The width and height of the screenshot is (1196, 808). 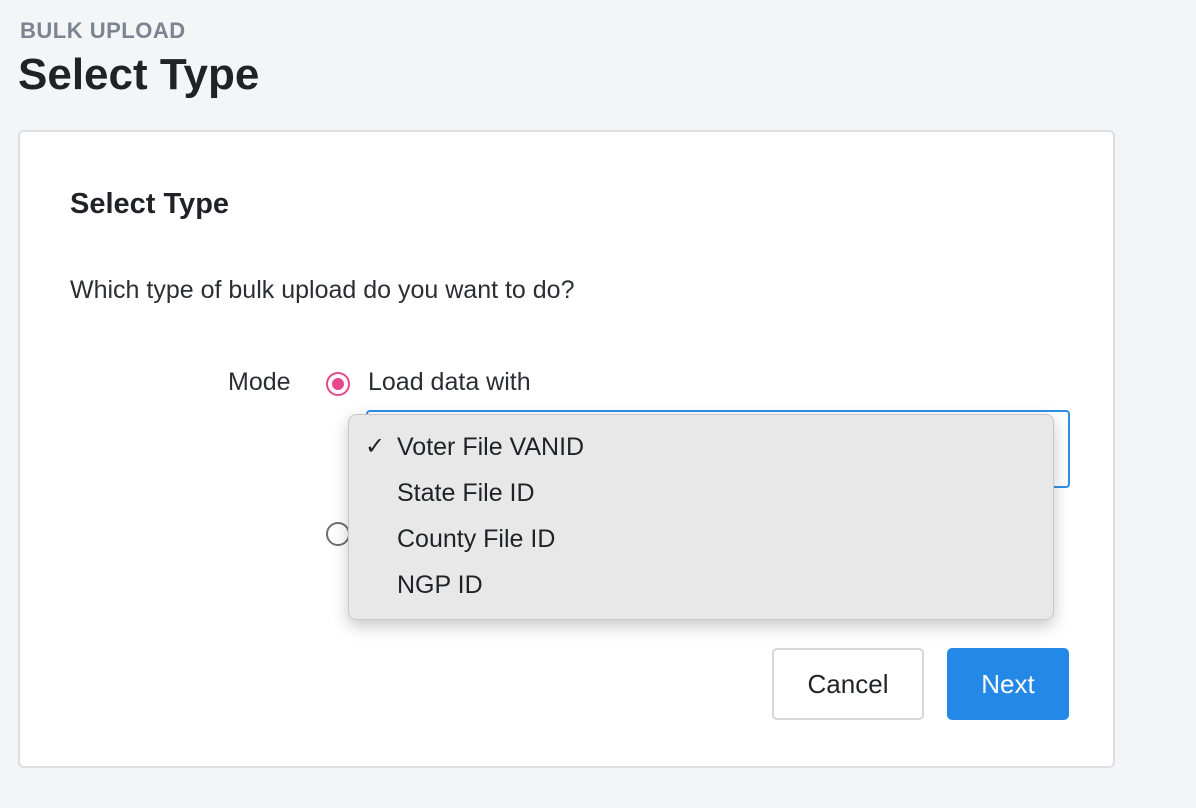 I want to click on radio-load-data-with-label: Load data with, so click(x=449, y=382).